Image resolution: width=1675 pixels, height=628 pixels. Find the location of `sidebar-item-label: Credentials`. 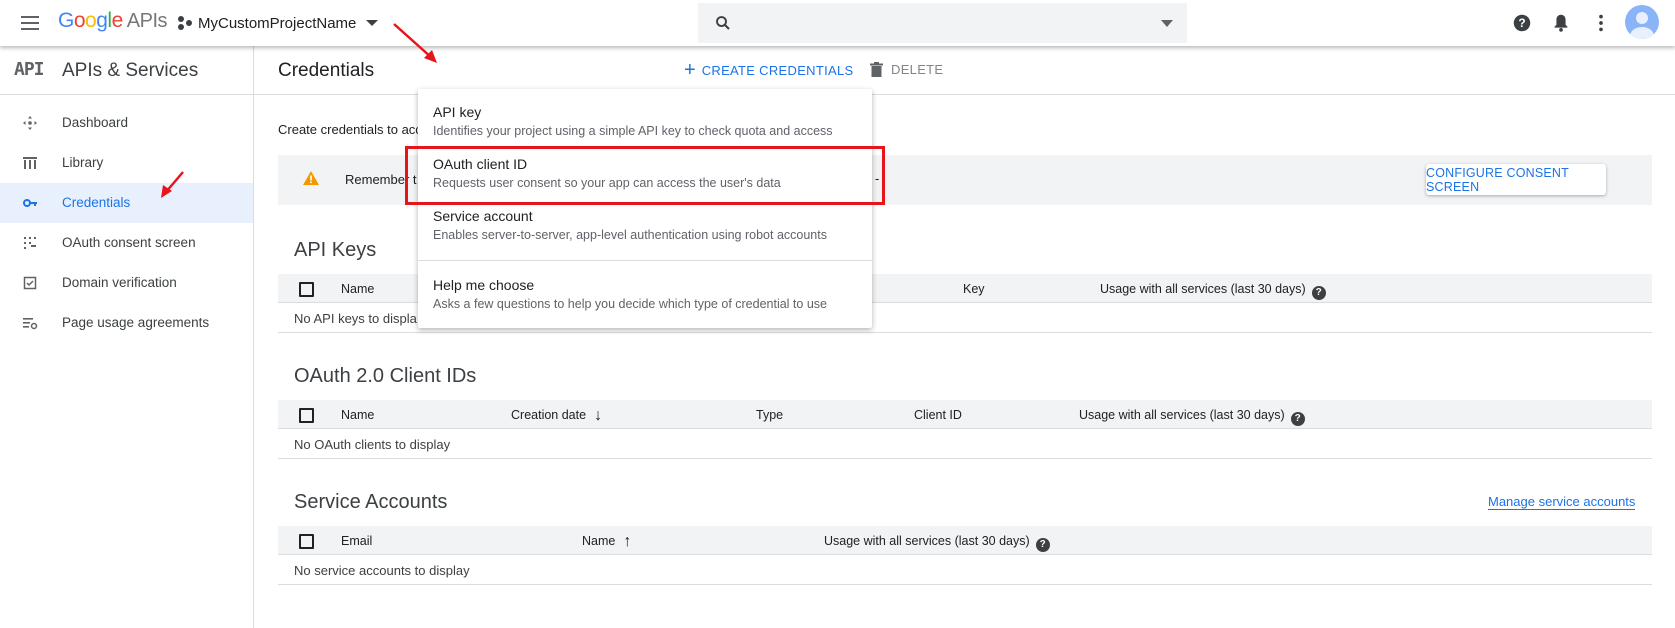

sidebar-item-label: Credentials is located at coordinates (96, 202).